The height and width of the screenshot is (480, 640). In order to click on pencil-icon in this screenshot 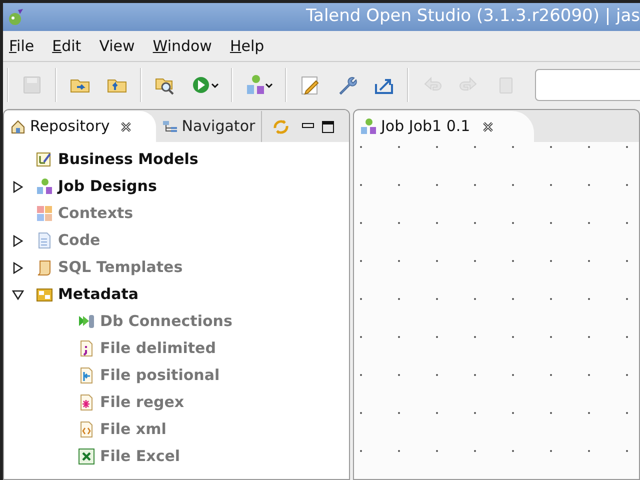, I will do `click(310, 85)`.